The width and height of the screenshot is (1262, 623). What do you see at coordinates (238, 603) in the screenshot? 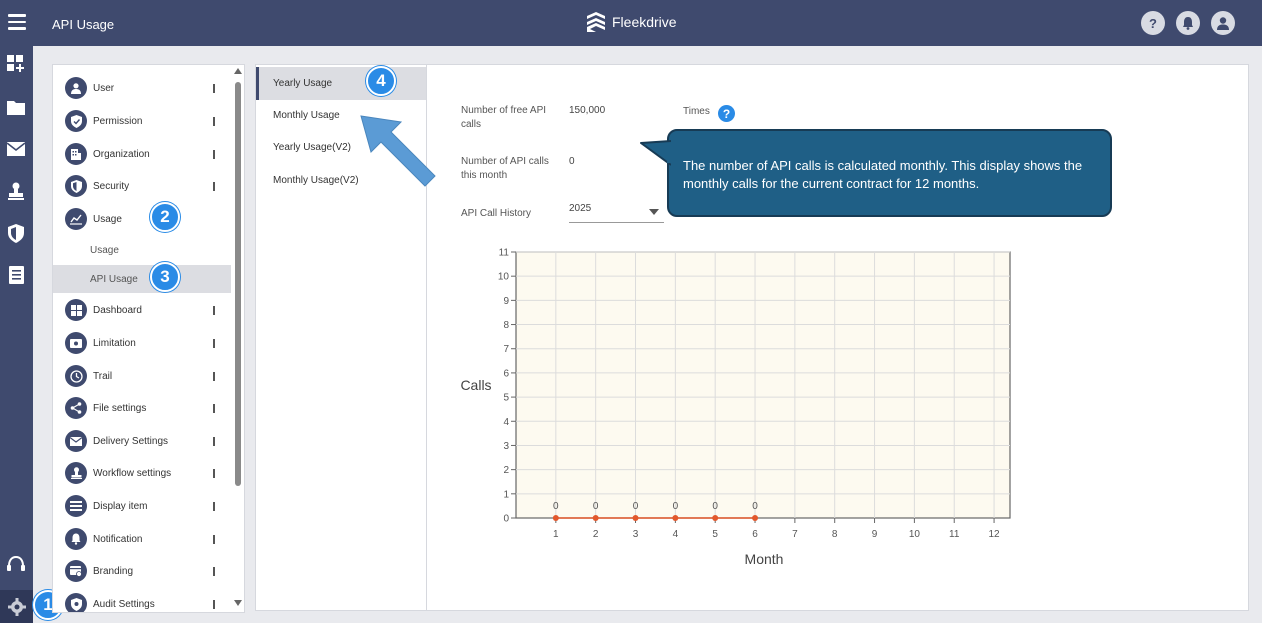
I see `scroll-down-arrow-icon` at bounding box center [238, 603].